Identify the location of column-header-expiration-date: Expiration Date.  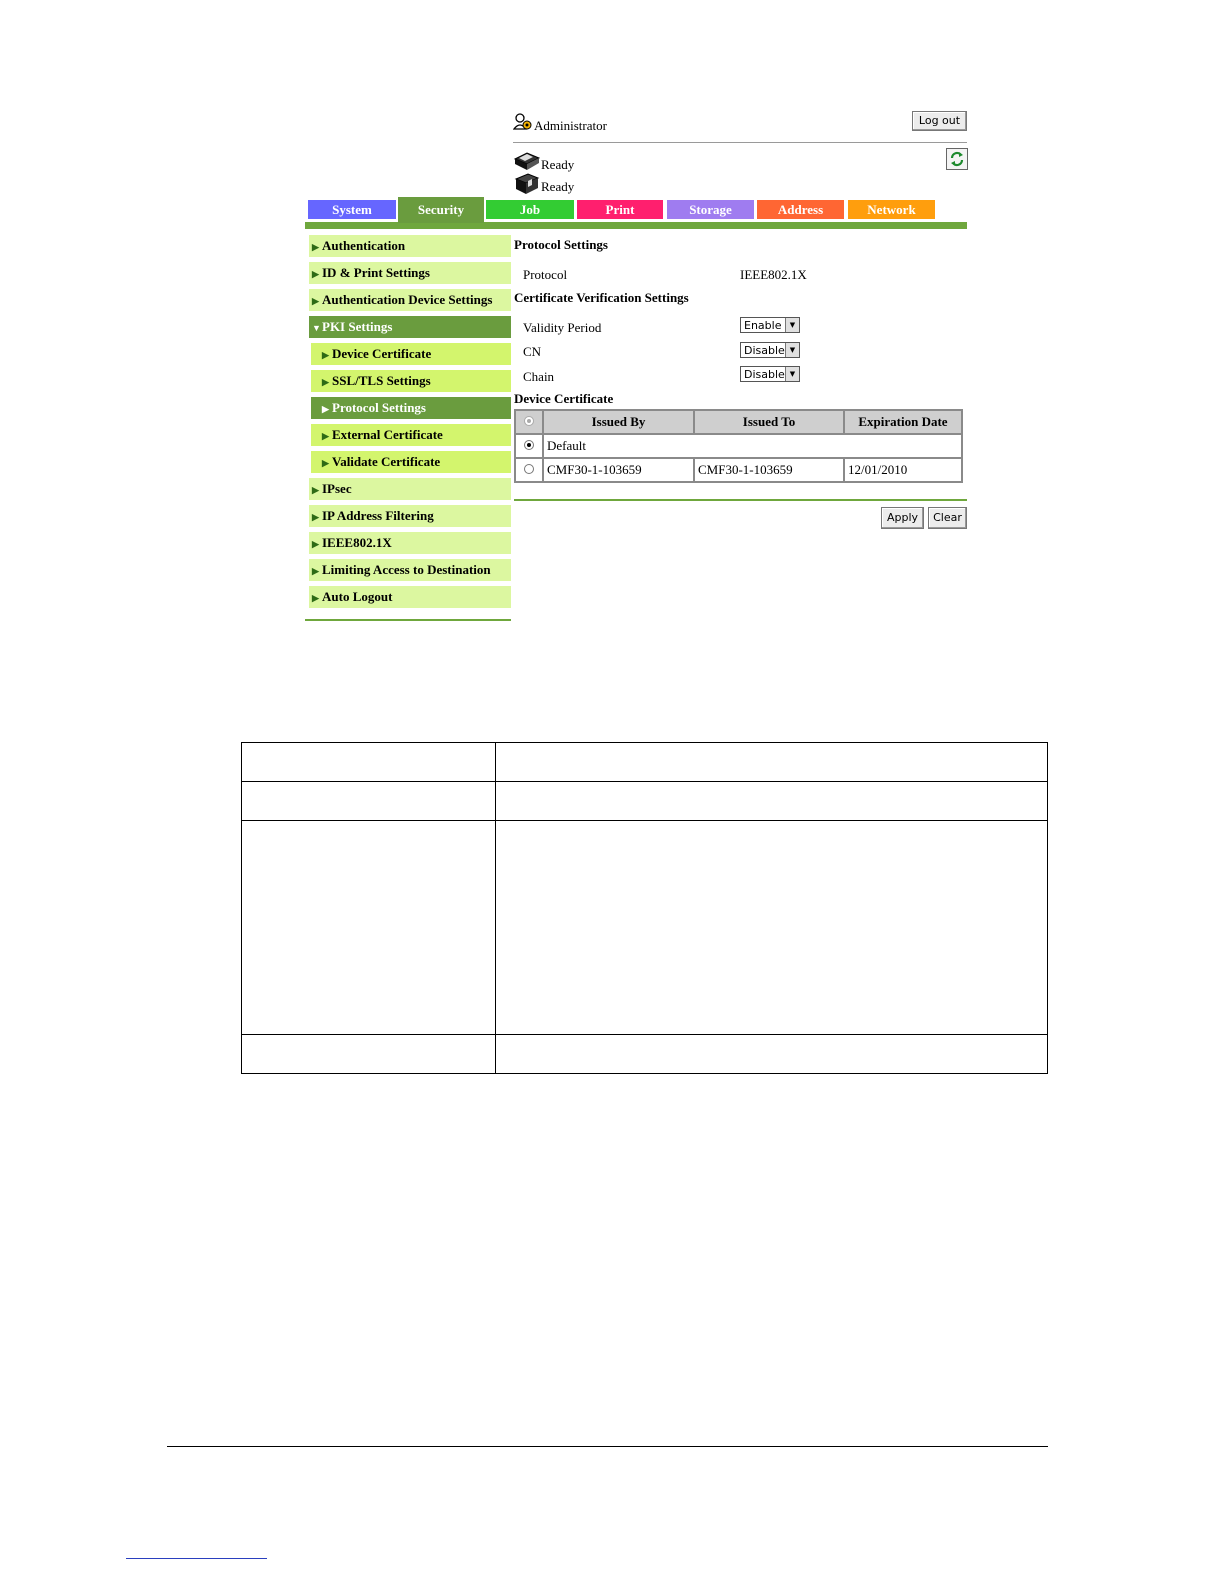
(903, 422).